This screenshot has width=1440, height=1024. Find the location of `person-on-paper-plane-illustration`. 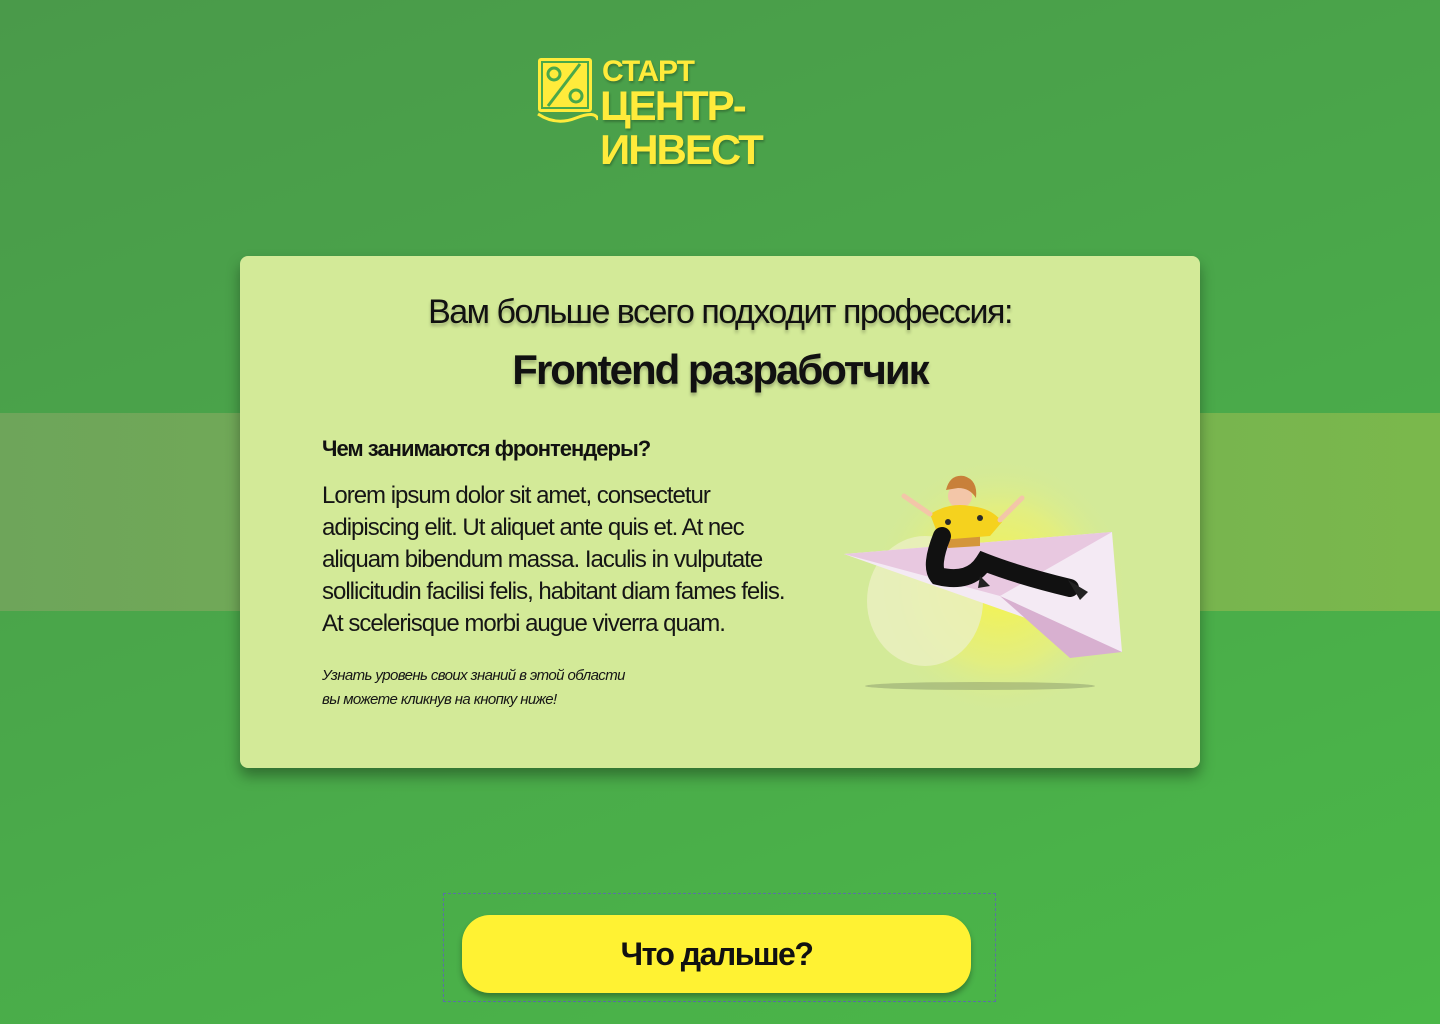

person-on-paper-plane-illustration is located at coordinates (987, 586).